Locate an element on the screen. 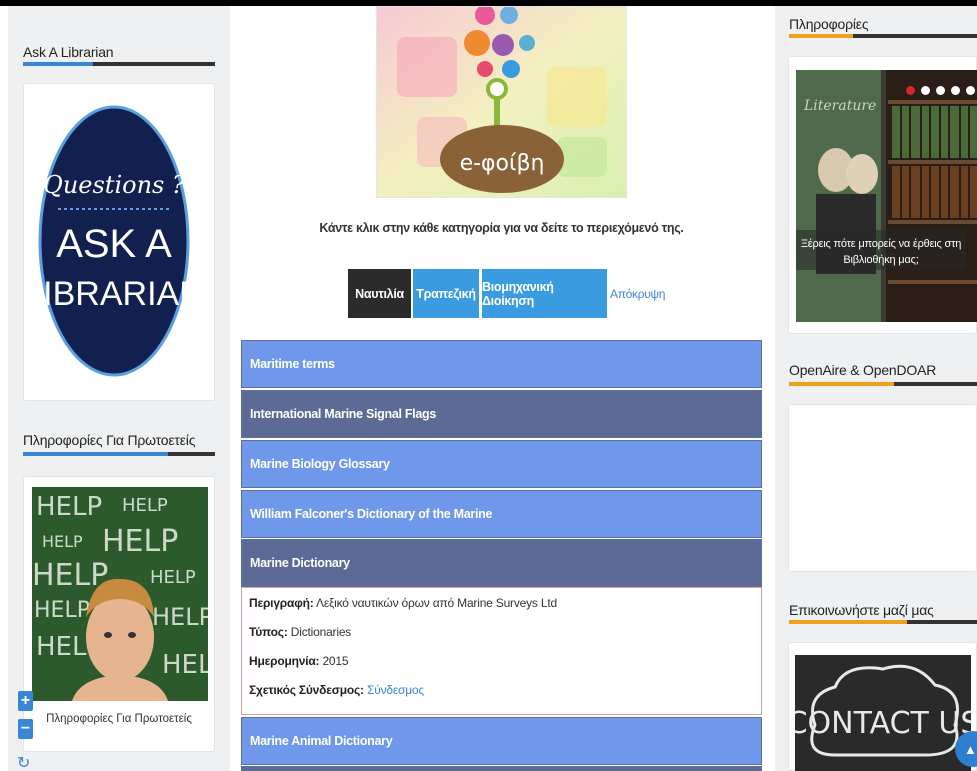 The height and width of the screenshot is (771, 977). contact-title: Επικοινωνήστε μαζί μας is located at coordinates (861, 610).